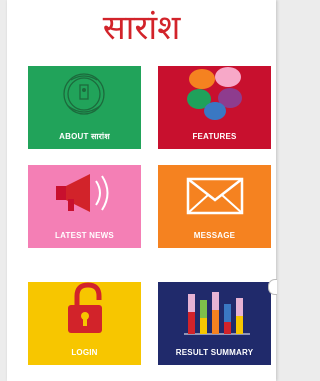 This screenshot has height=381, width=320. What do you see at coordinates (214, 136) in the screenshot?
I see `features-label: FEATURES` at bounding box center [214, 136].